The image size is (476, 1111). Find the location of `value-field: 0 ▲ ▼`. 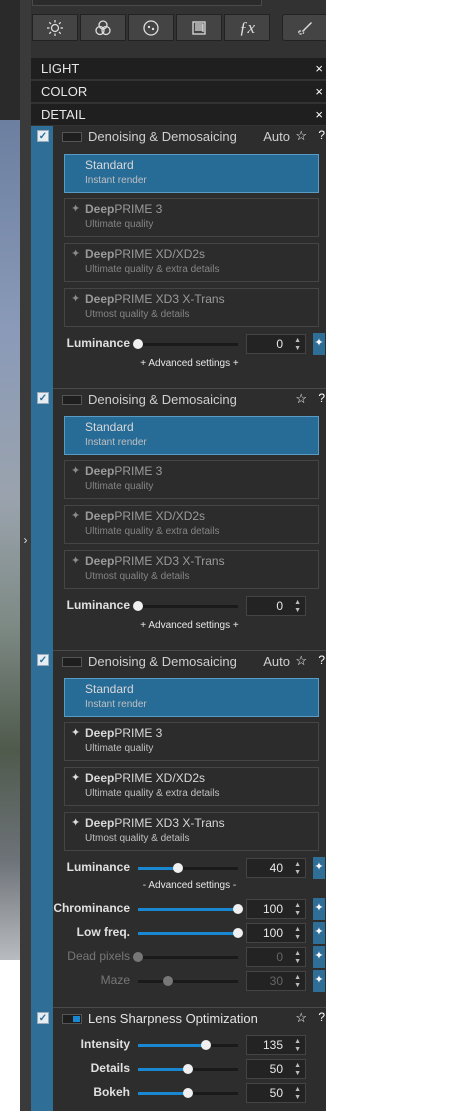

value-field: 0 ▲ ▼ is located at coordinates (276, 957).